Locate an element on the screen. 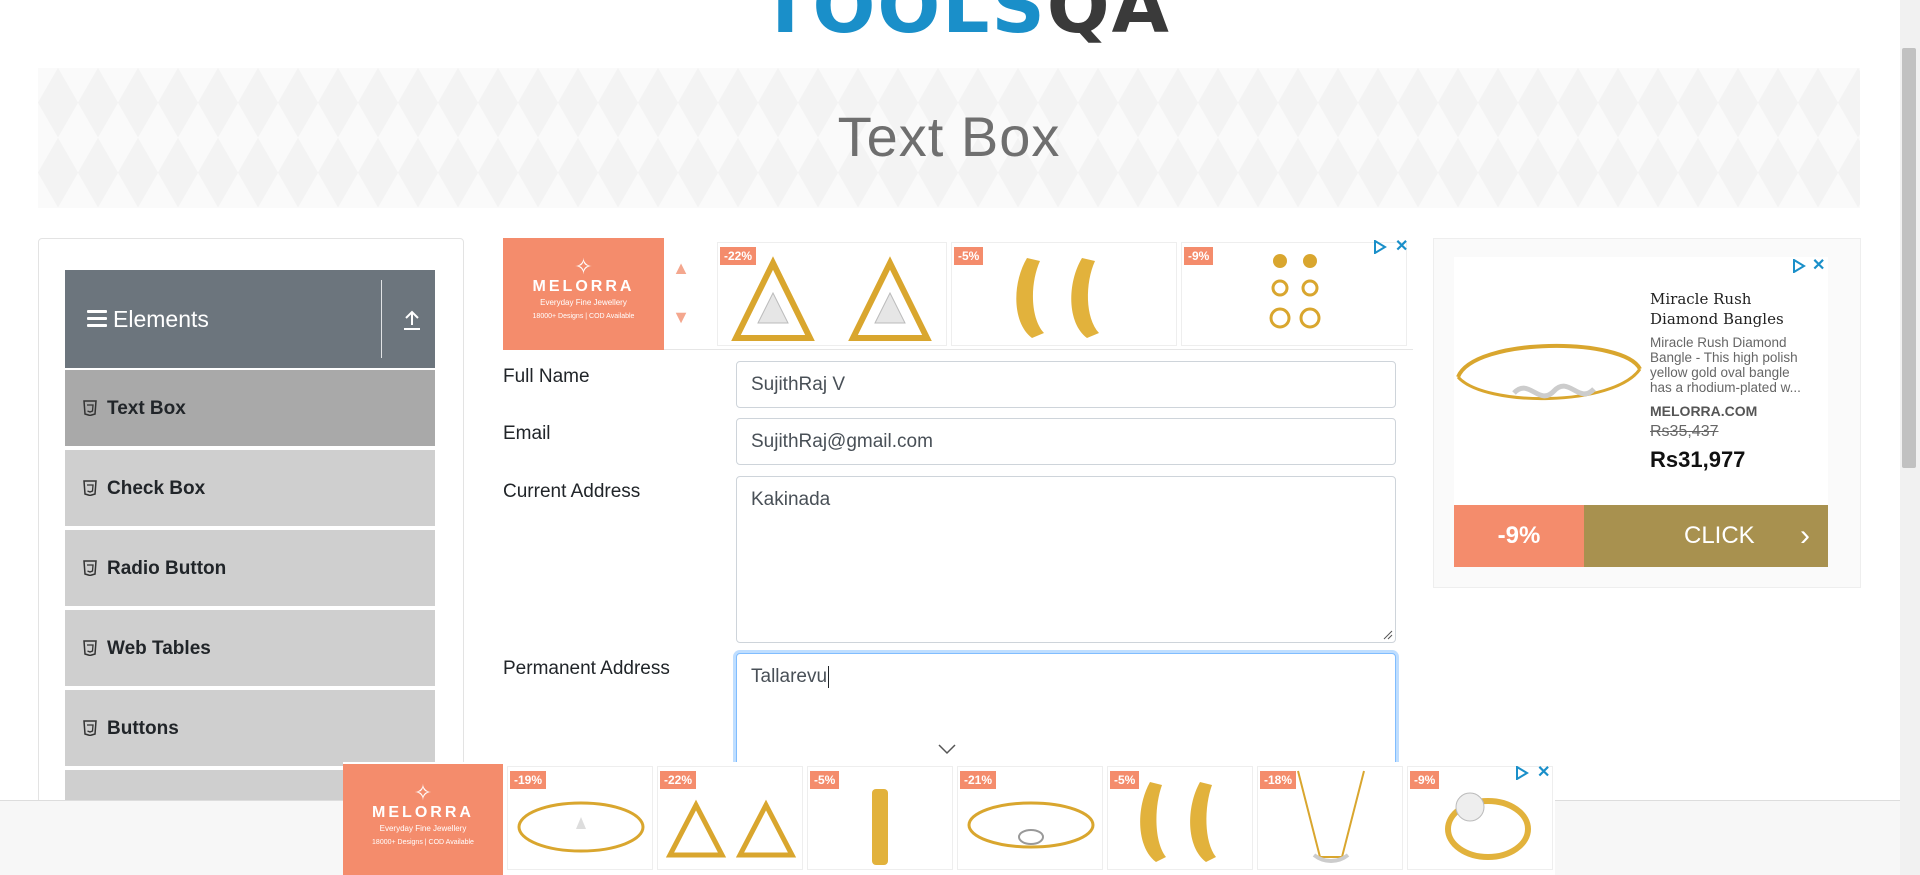 This screenshot has height=875, width=1920. sidebar-item-label: Text Box is located at coordinates (146, 408).